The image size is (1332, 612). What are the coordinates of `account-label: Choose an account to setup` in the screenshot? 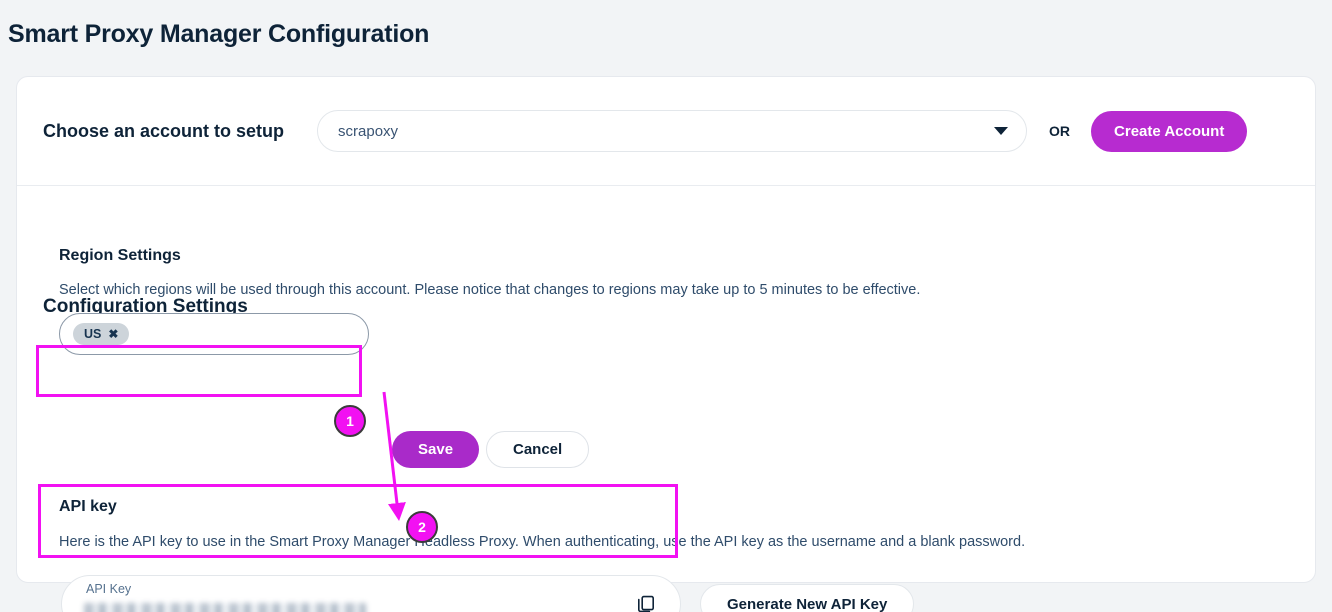 It's located at (164, 130).